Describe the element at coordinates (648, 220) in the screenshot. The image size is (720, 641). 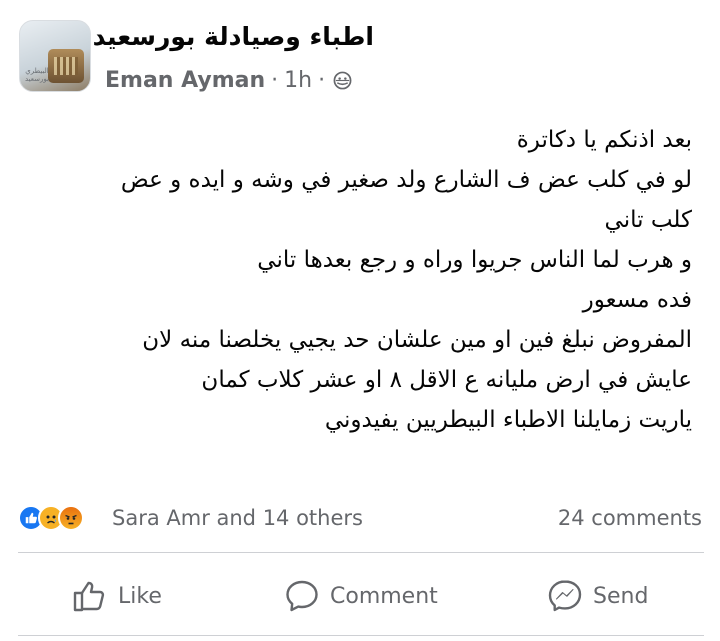
I see `post-line: كلب تاني` at that location.